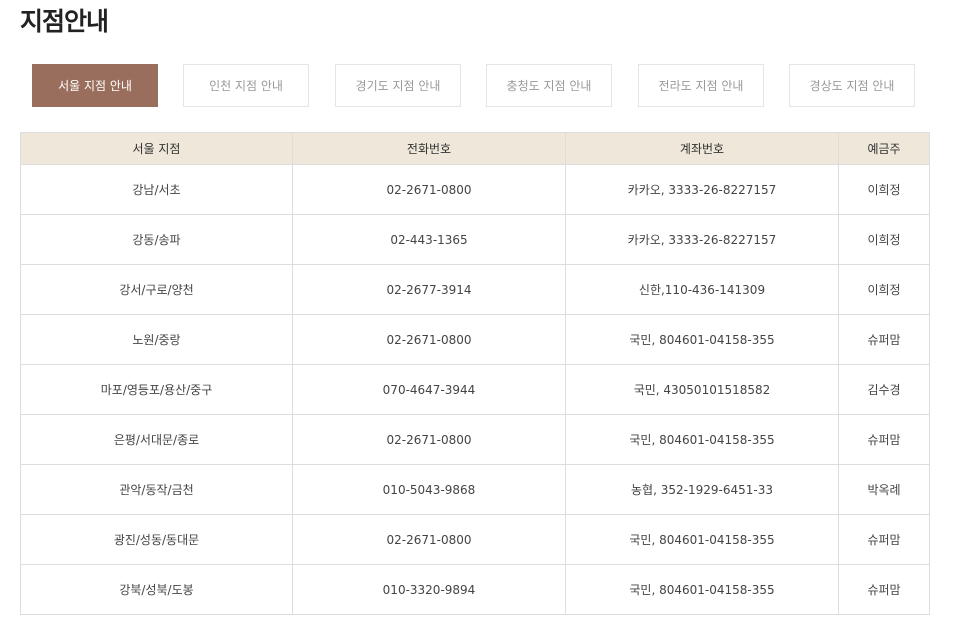 Image resolution: width=966 pixels, height=630 pixels. I want to click on phone-cell: 010-5043-9868, so click(429, 489).